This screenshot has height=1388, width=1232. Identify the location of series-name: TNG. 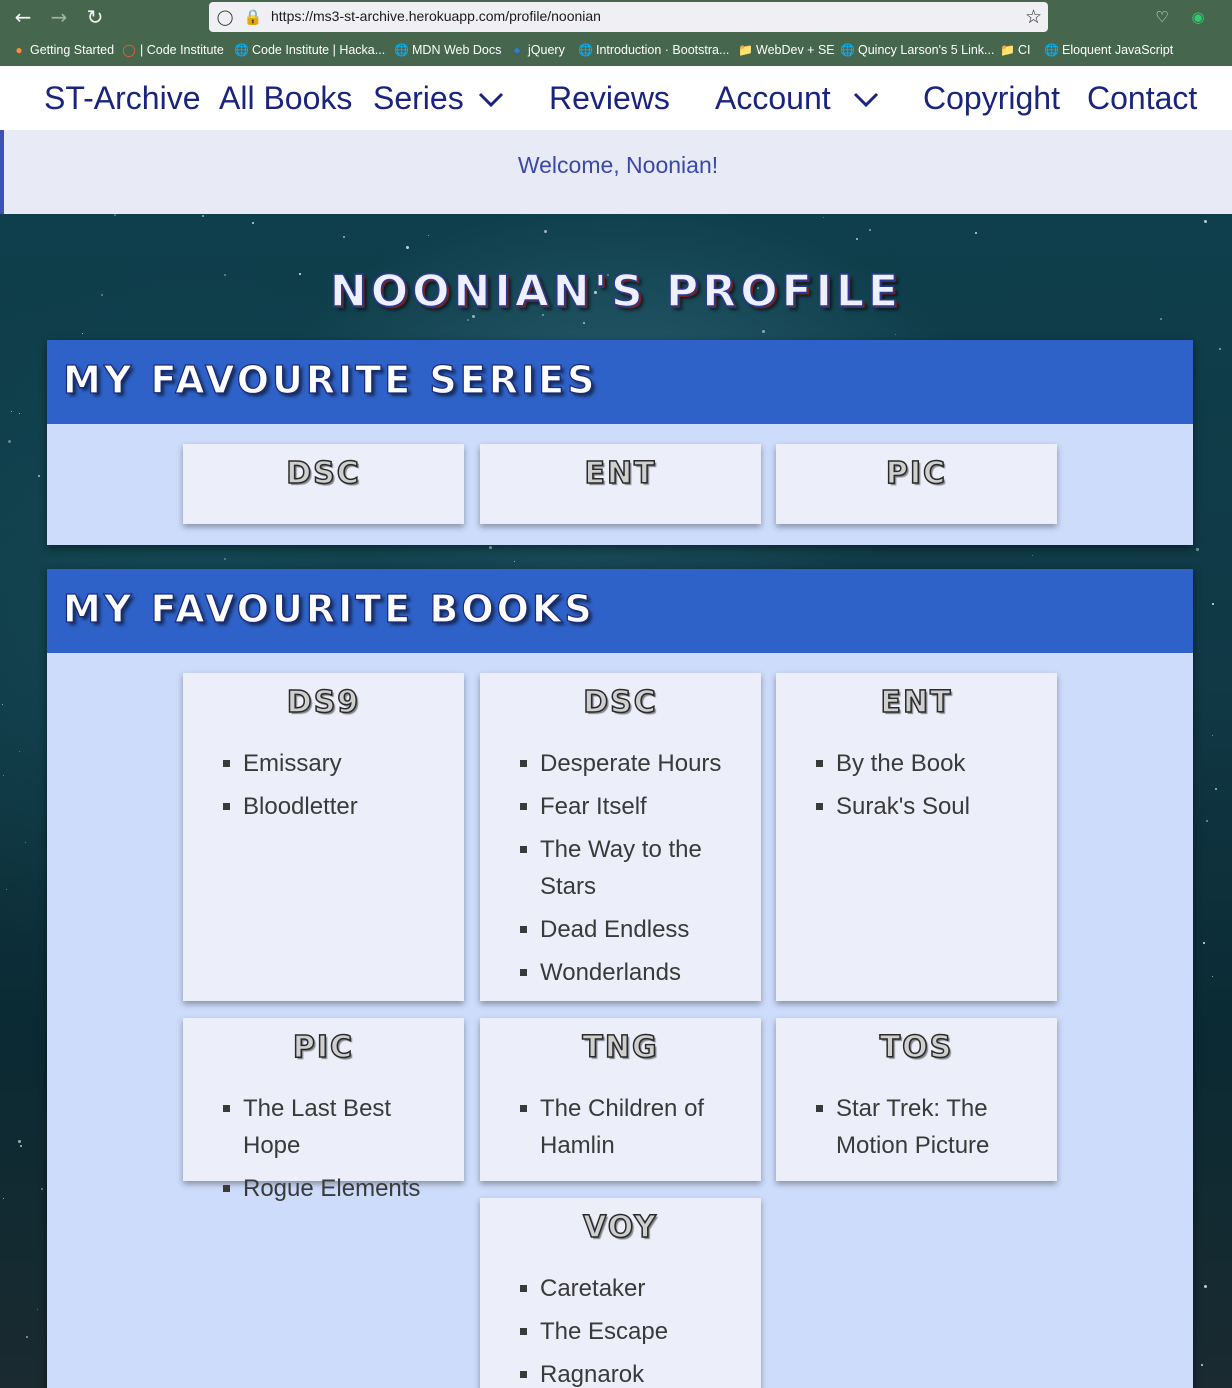
(620, 1047).